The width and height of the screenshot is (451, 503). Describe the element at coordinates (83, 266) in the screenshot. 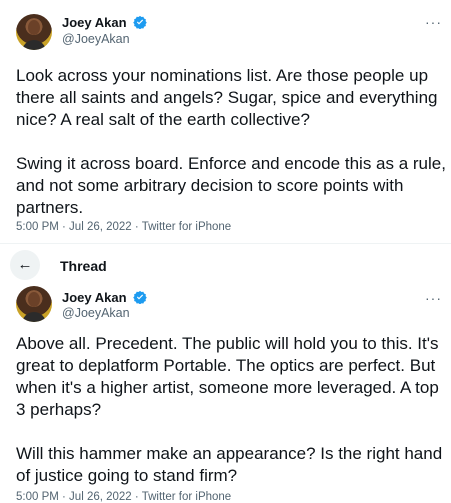

I see `thread-title: Thread` at that location.